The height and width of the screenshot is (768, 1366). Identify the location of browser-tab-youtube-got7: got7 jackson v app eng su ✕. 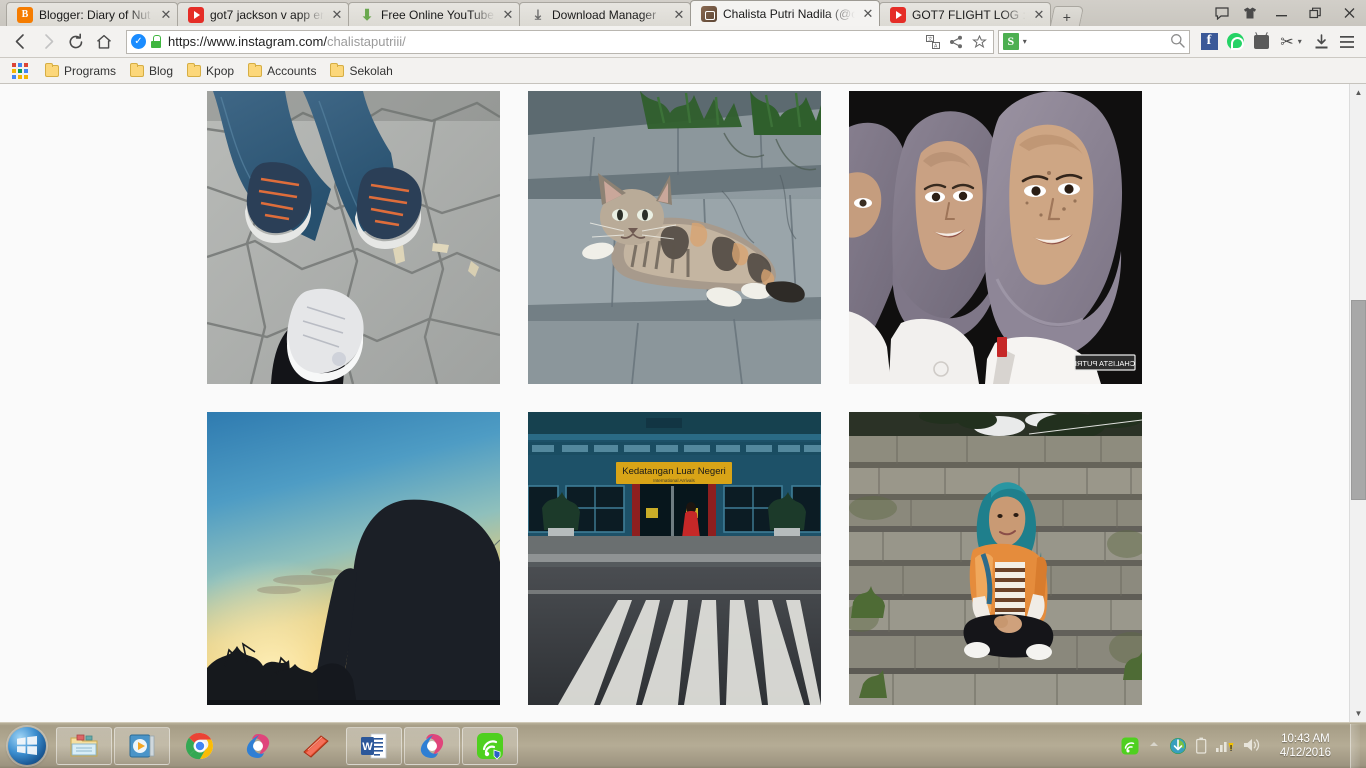
(263, 14).